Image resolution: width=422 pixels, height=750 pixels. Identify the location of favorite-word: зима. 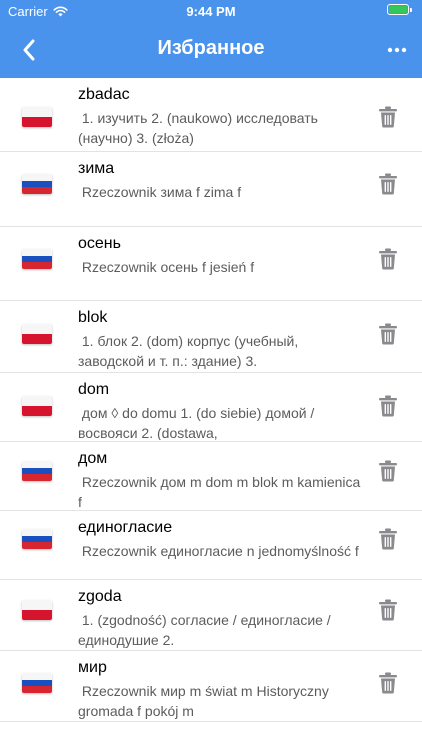
(96, 168).